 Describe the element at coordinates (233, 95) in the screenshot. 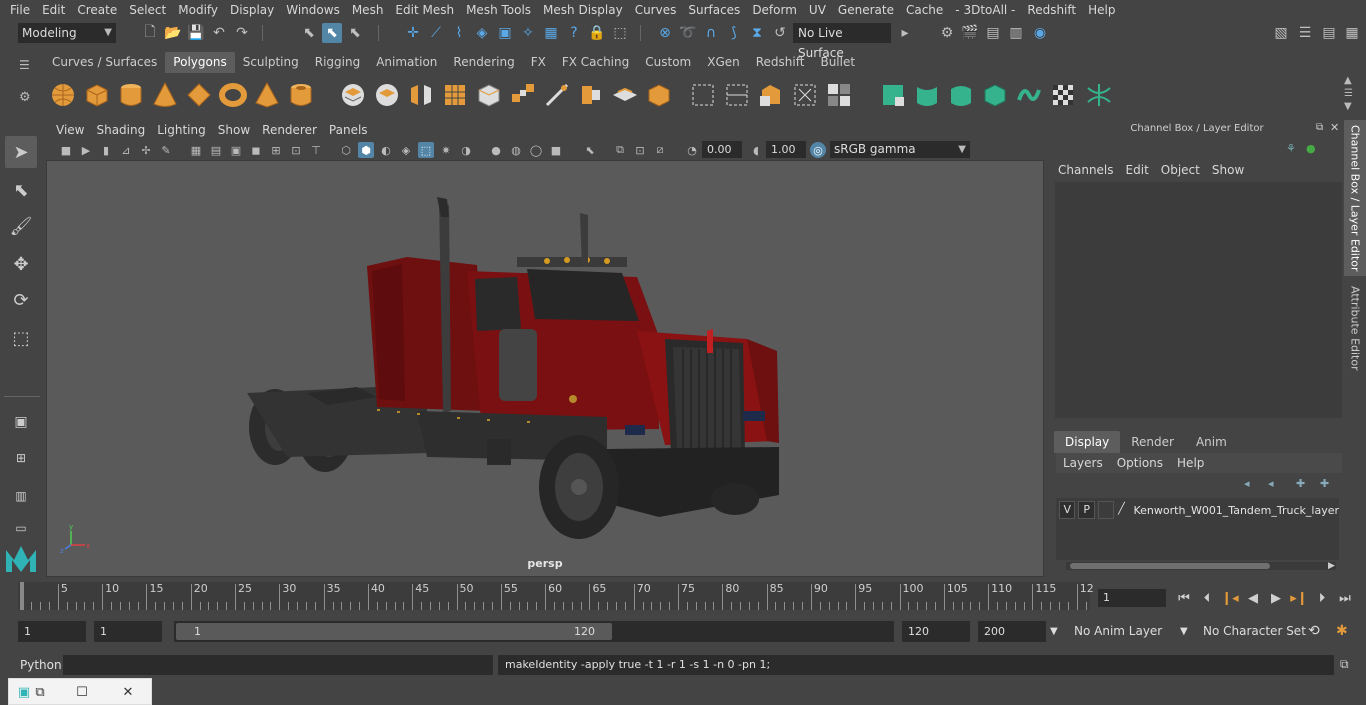

I see `poly-torus-icon` at that location.